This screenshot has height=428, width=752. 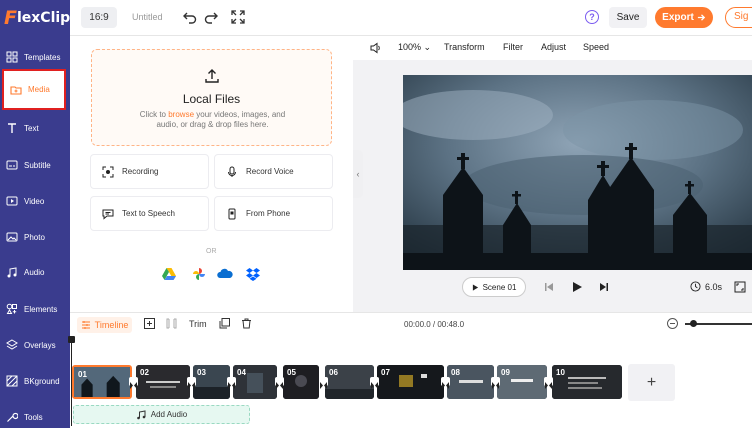 I want to click on scene-clip: 07, so click(x=410, y=382).